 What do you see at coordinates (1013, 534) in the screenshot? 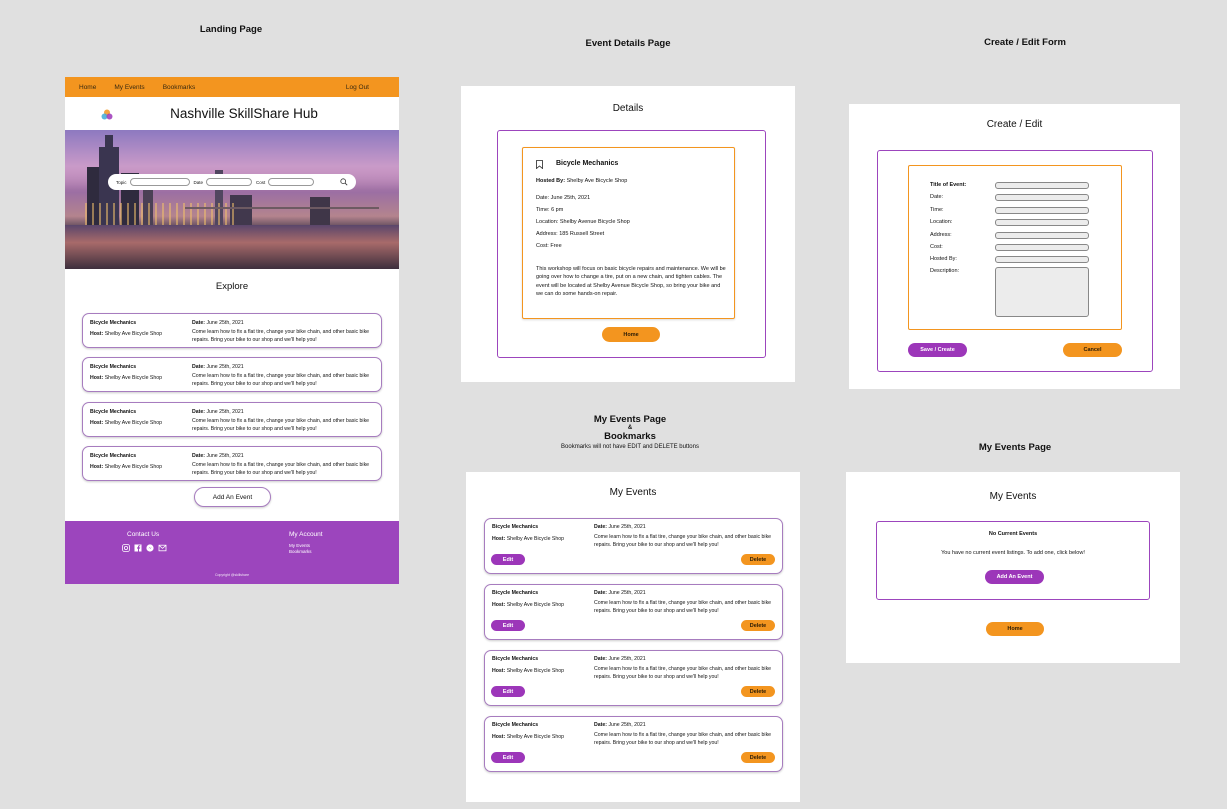
I see `empty-heading: No Current Events` at bounding box center [1013, 534].